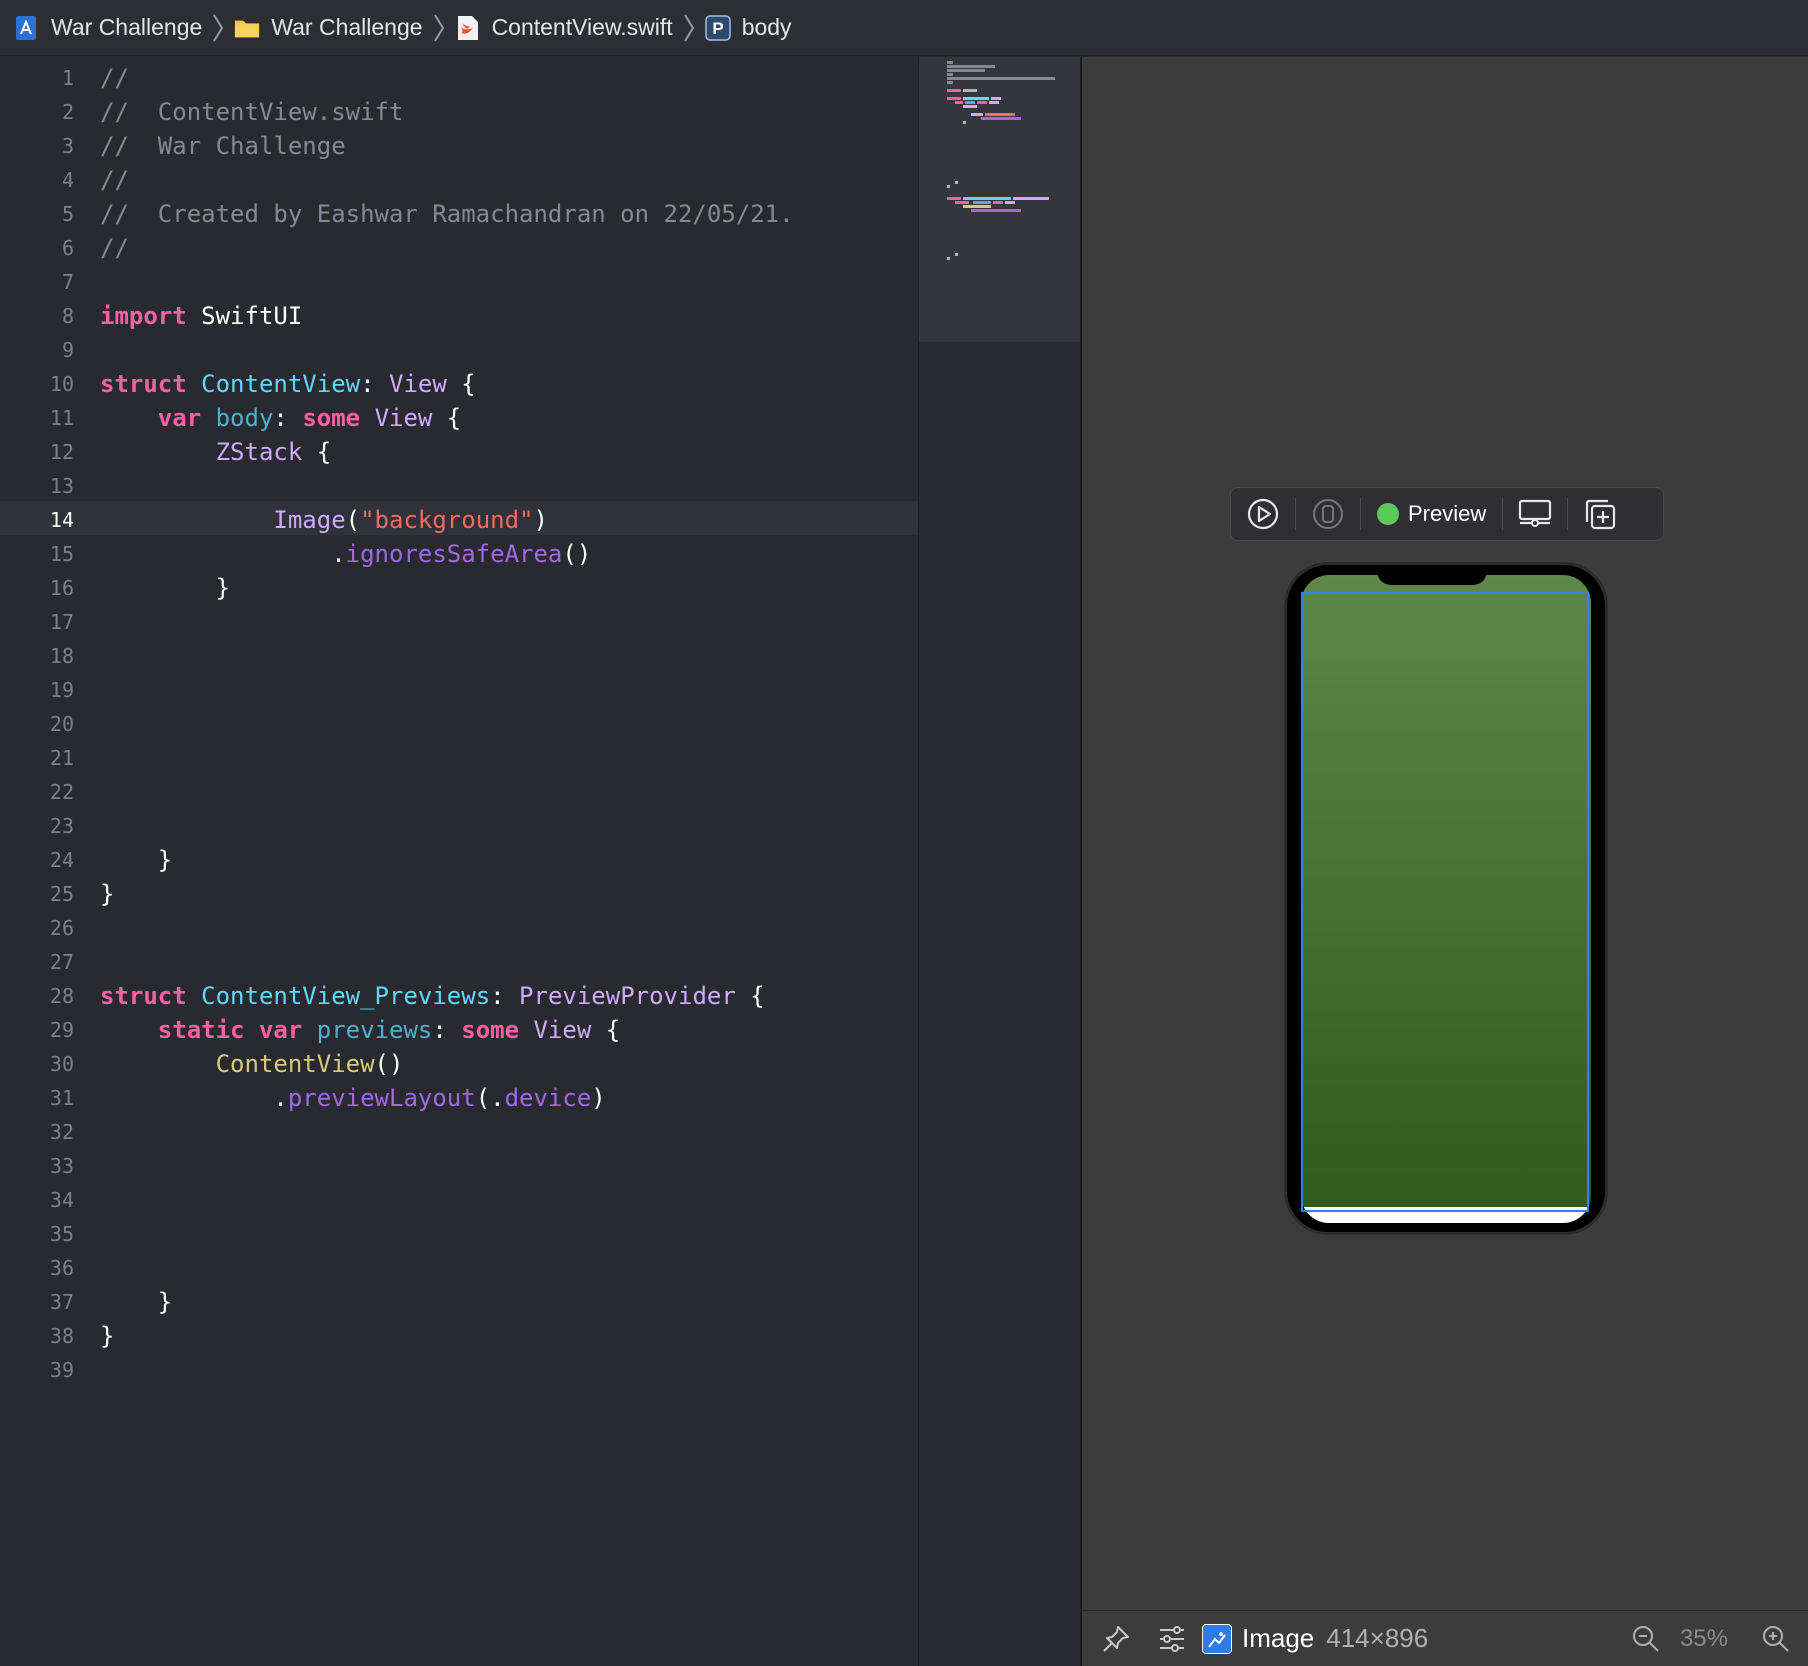 The image size is (1808, 1666). I want to click on line-number: 11, so click(61, 418).